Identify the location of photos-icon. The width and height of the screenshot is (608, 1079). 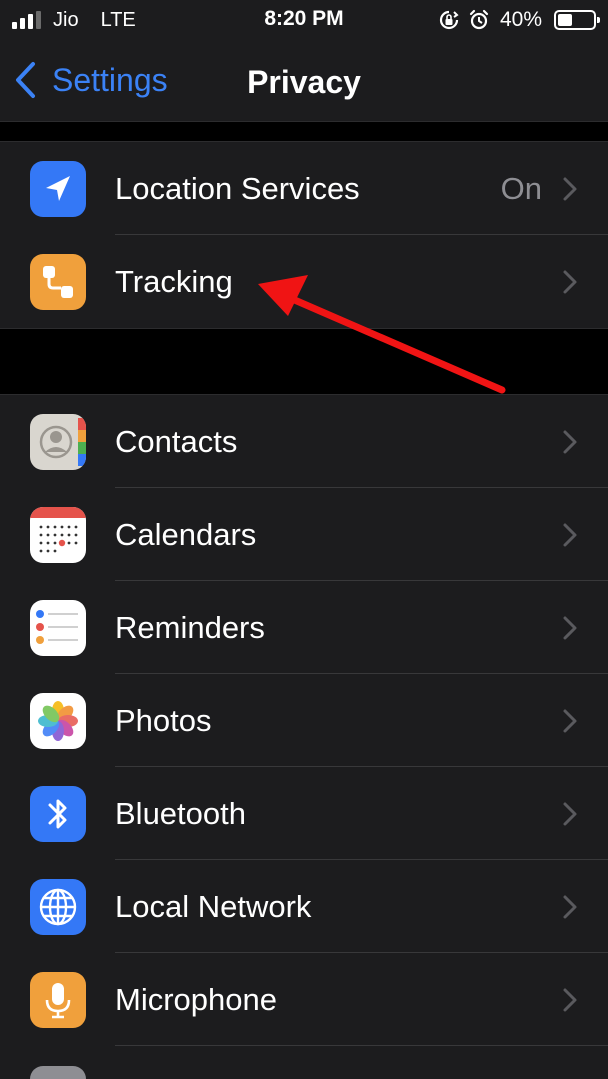
(58, 721).